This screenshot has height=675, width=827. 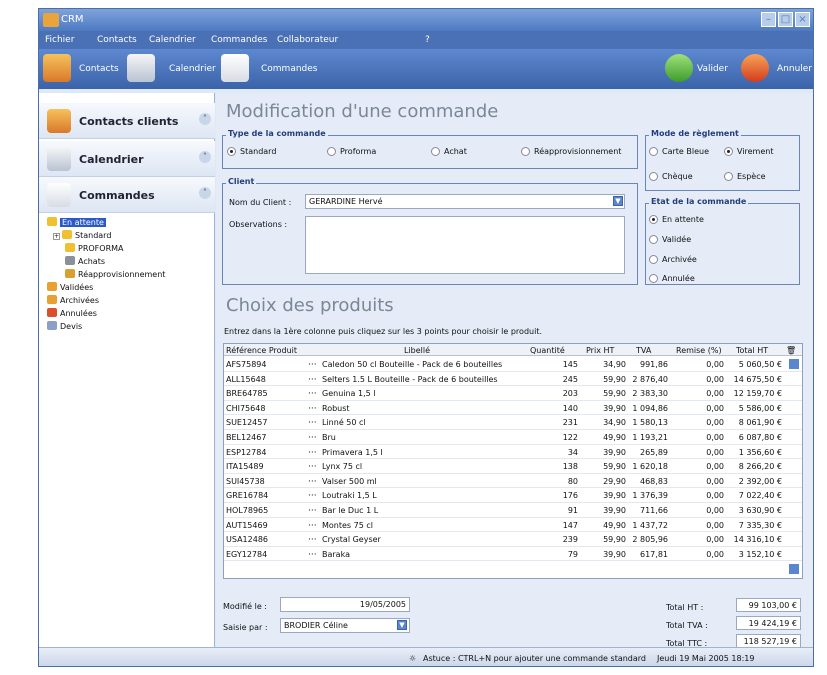 I want to click on menu-fichier: Fichier, so click(x=59, y=40).